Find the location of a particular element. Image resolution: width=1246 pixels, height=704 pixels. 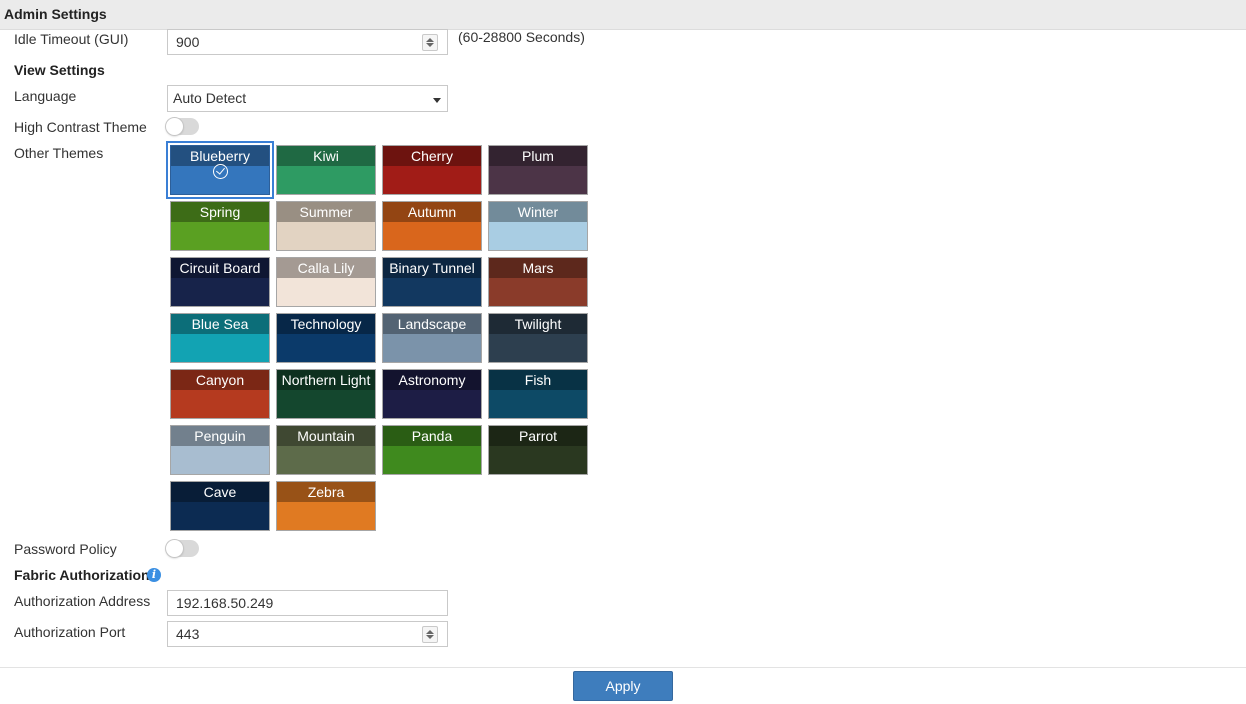

theme-tile-winter: Winter is located at coordinates (538, 226).